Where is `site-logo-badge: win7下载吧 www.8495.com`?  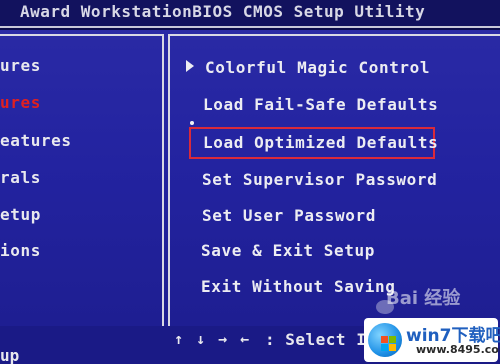 site-logo-badge: win7下载吧 www.8495.com is located at coordinates (432, 340).